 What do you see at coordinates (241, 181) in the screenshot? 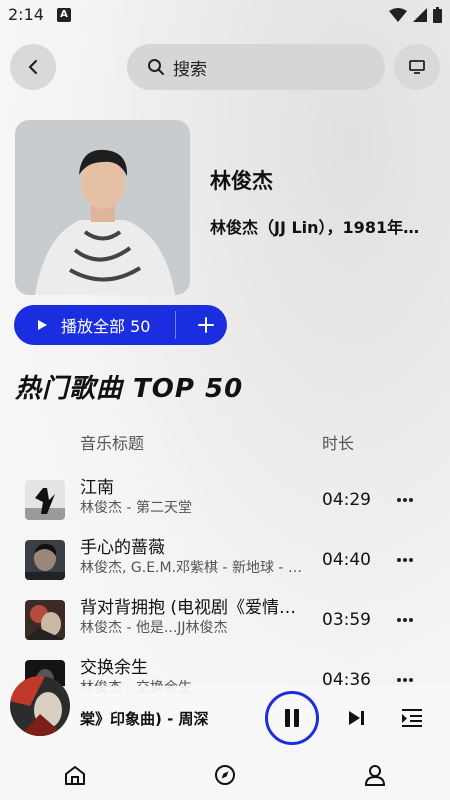
I see `artist-name: 林俊杰` at bounding box center [241, 181].